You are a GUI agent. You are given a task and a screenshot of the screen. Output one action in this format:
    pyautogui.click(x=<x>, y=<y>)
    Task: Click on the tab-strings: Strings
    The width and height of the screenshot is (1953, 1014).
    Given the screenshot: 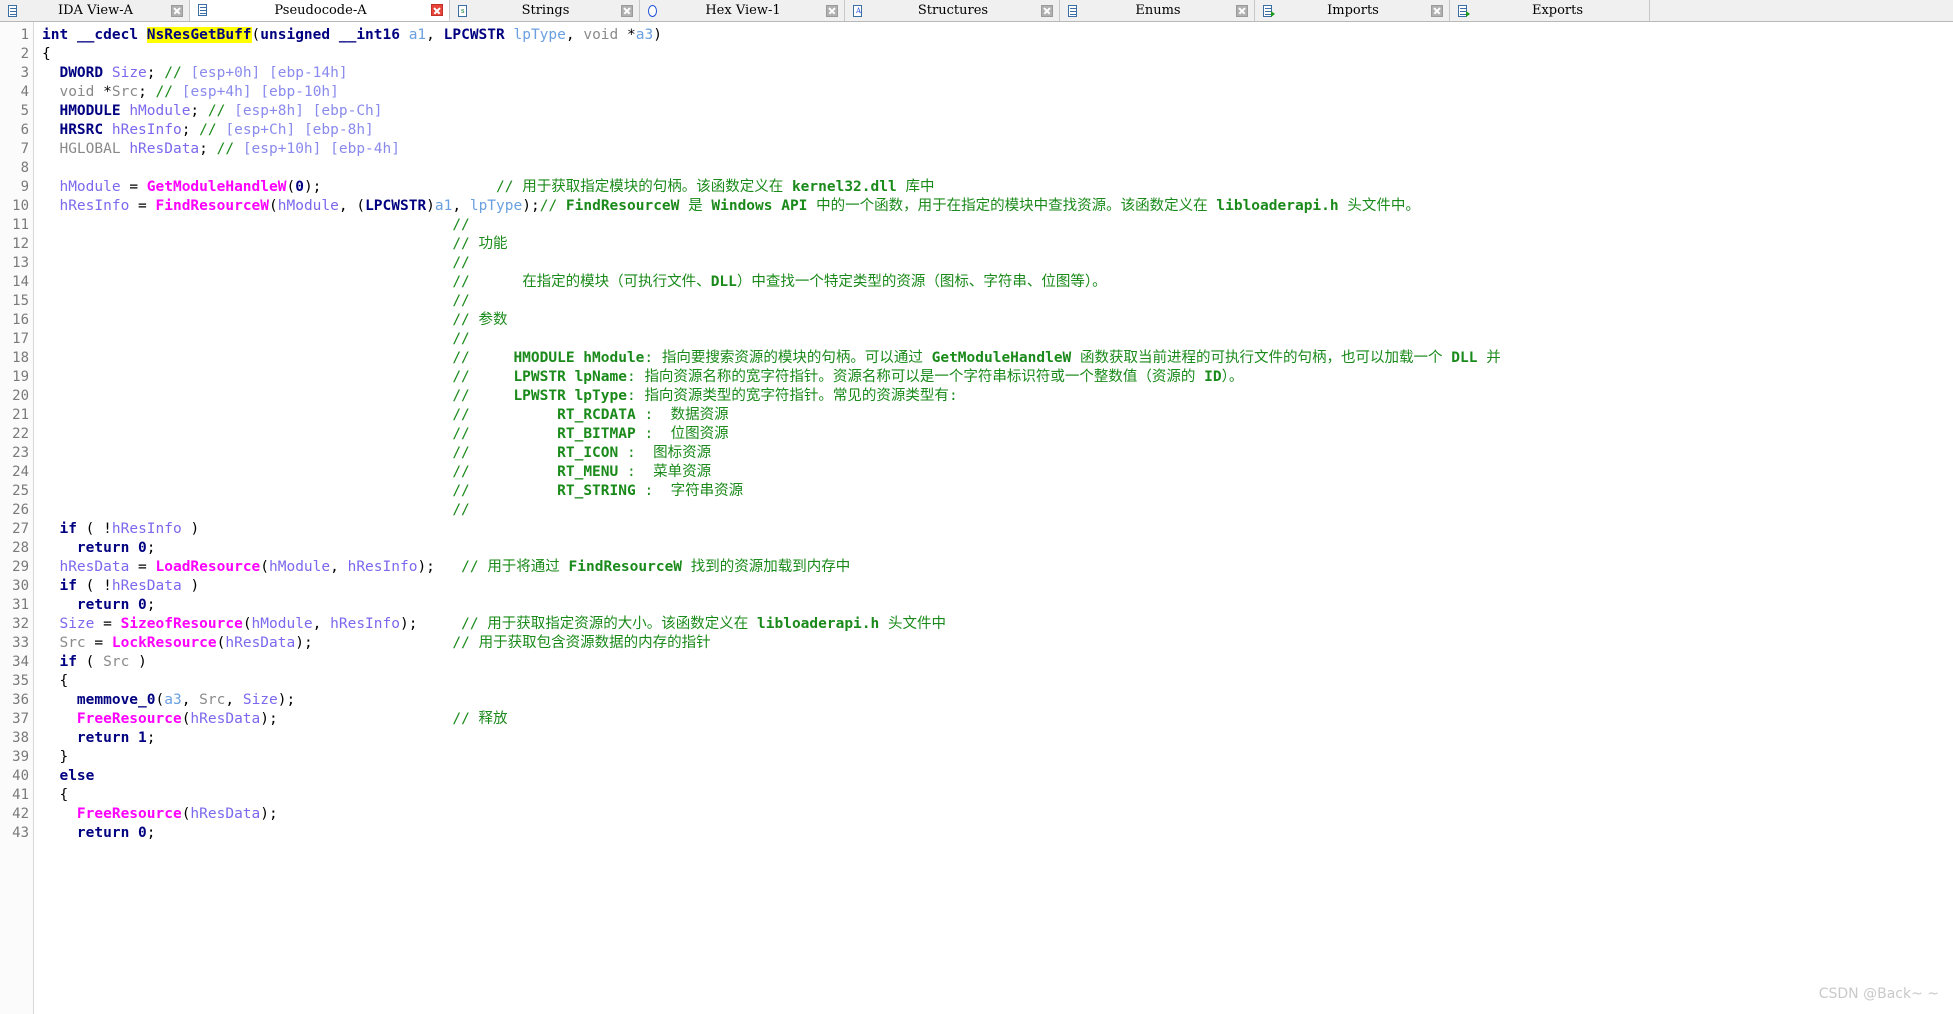 What is the action you would take?
    pyautogui.click(x=545, y=10)
    